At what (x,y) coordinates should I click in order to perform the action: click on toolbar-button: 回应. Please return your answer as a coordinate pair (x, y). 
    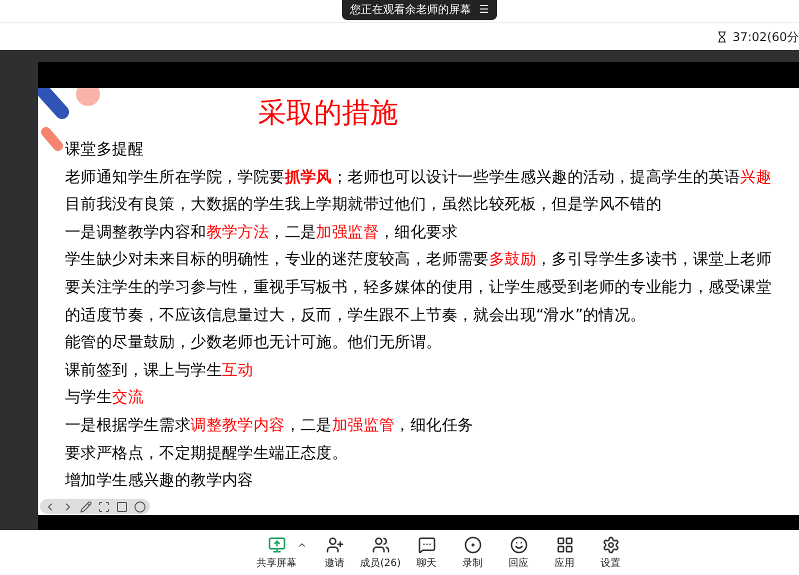
    Looking at the image, I should click on (518, 553).